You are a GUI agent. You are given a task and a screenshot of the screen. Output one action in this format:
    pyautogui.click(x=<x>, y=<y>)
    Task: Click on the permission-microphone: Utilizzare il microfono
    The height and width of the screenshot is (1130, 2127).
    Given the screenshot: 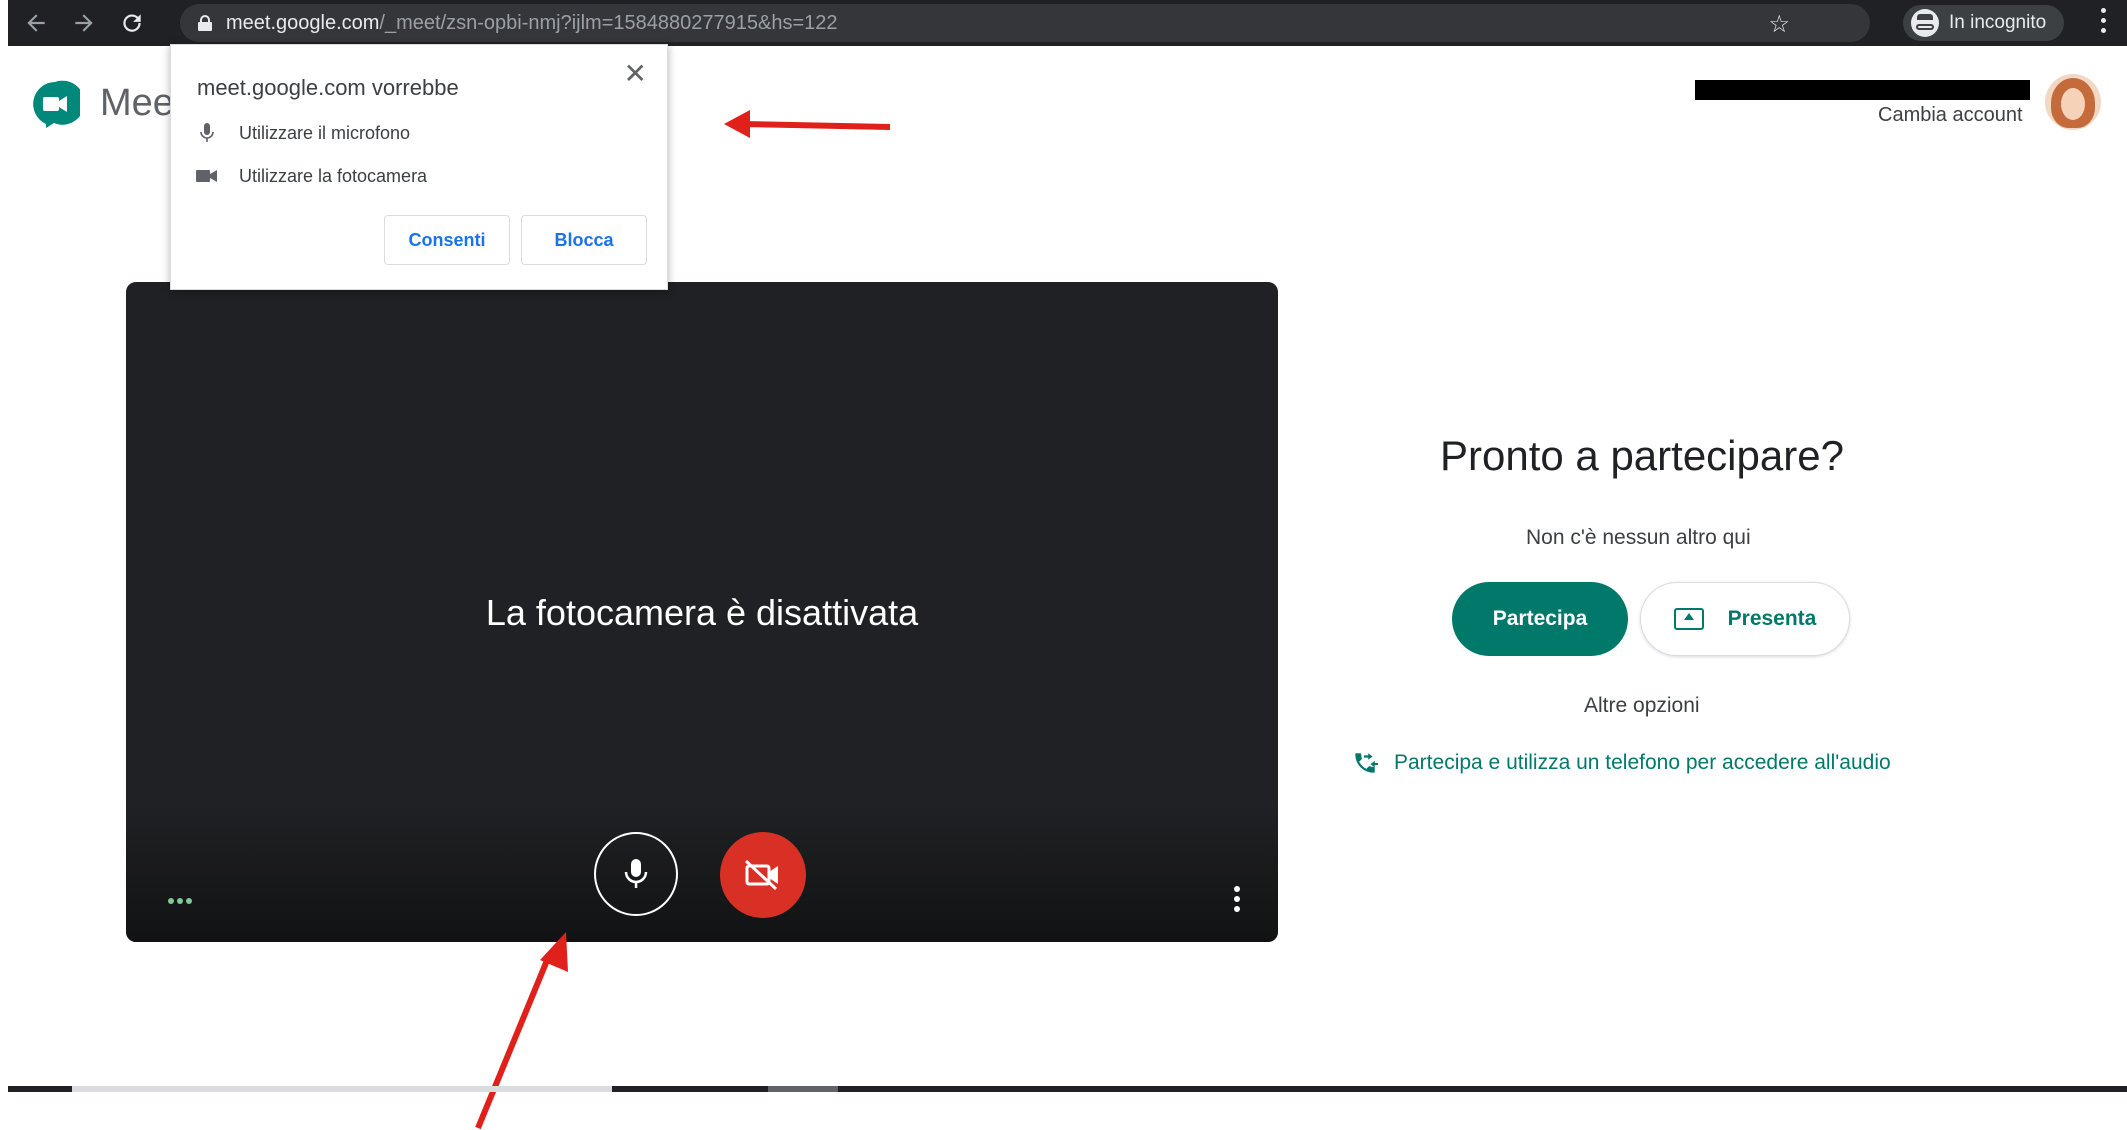 What is the action you would take?
    pyautogui.click(x=302, y=133)
    